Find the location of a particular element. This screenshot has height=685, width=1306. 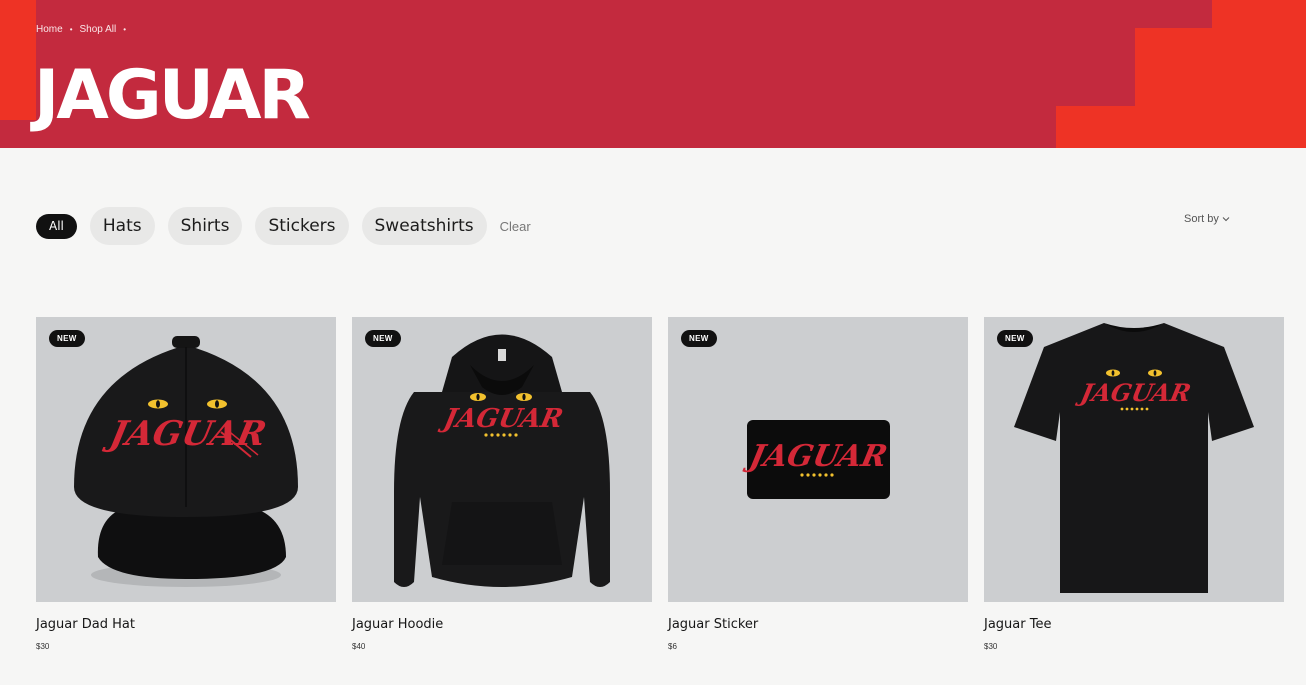

filter-stickers: Stickers is located at coordinates (302, 226).